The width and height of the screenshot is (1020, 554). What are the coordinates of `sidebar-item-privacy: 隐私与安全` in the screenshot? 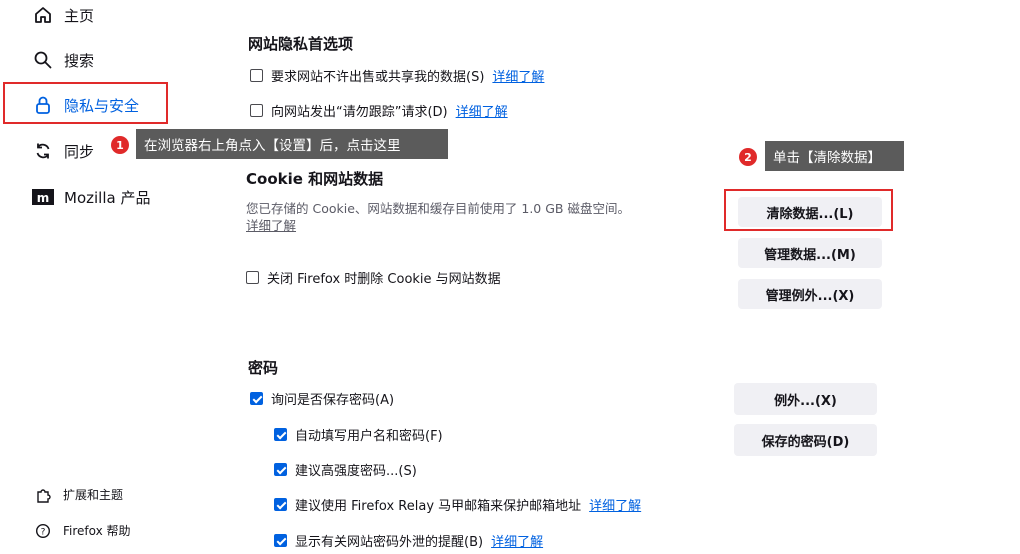 It's located at (85, 105).